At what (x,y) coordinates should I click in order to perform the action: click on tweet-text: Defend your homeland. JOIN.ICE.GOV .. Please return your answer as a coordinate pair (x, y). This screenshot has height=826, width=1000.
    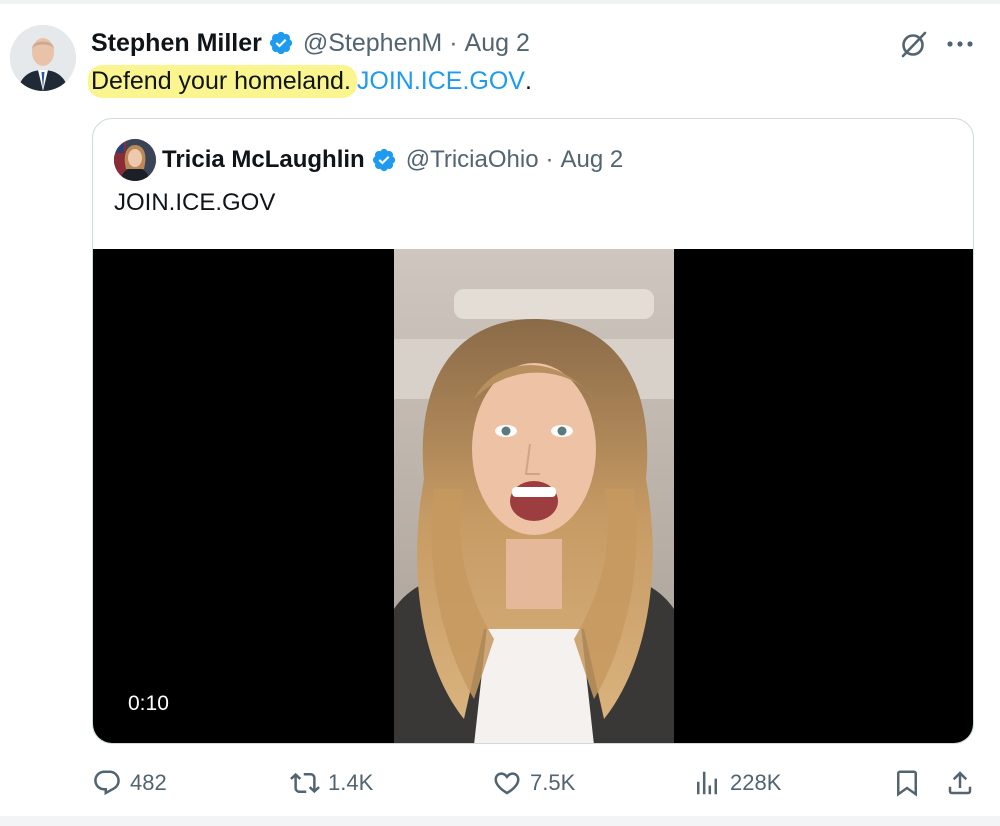
    Looking at the image, I should click on (310, 81).